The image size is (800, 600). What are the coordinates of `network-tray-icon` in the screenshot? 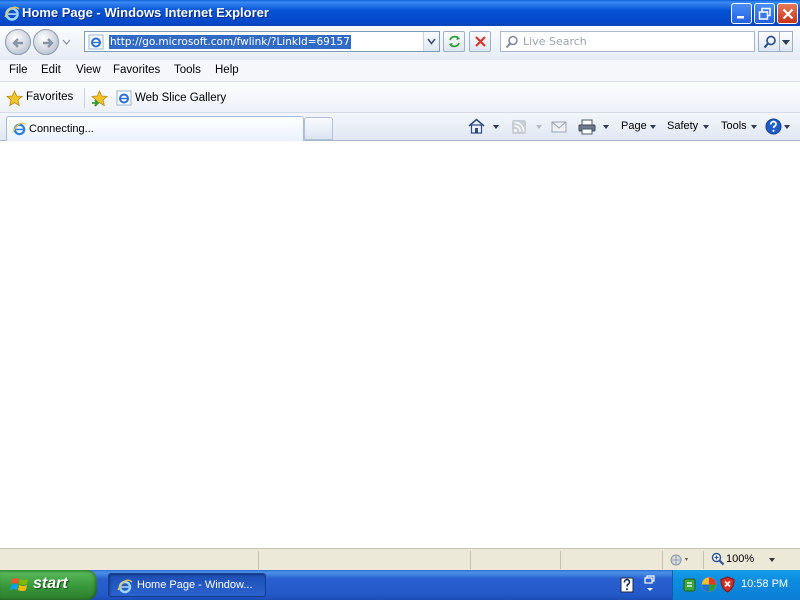 It's located at (689, 586).